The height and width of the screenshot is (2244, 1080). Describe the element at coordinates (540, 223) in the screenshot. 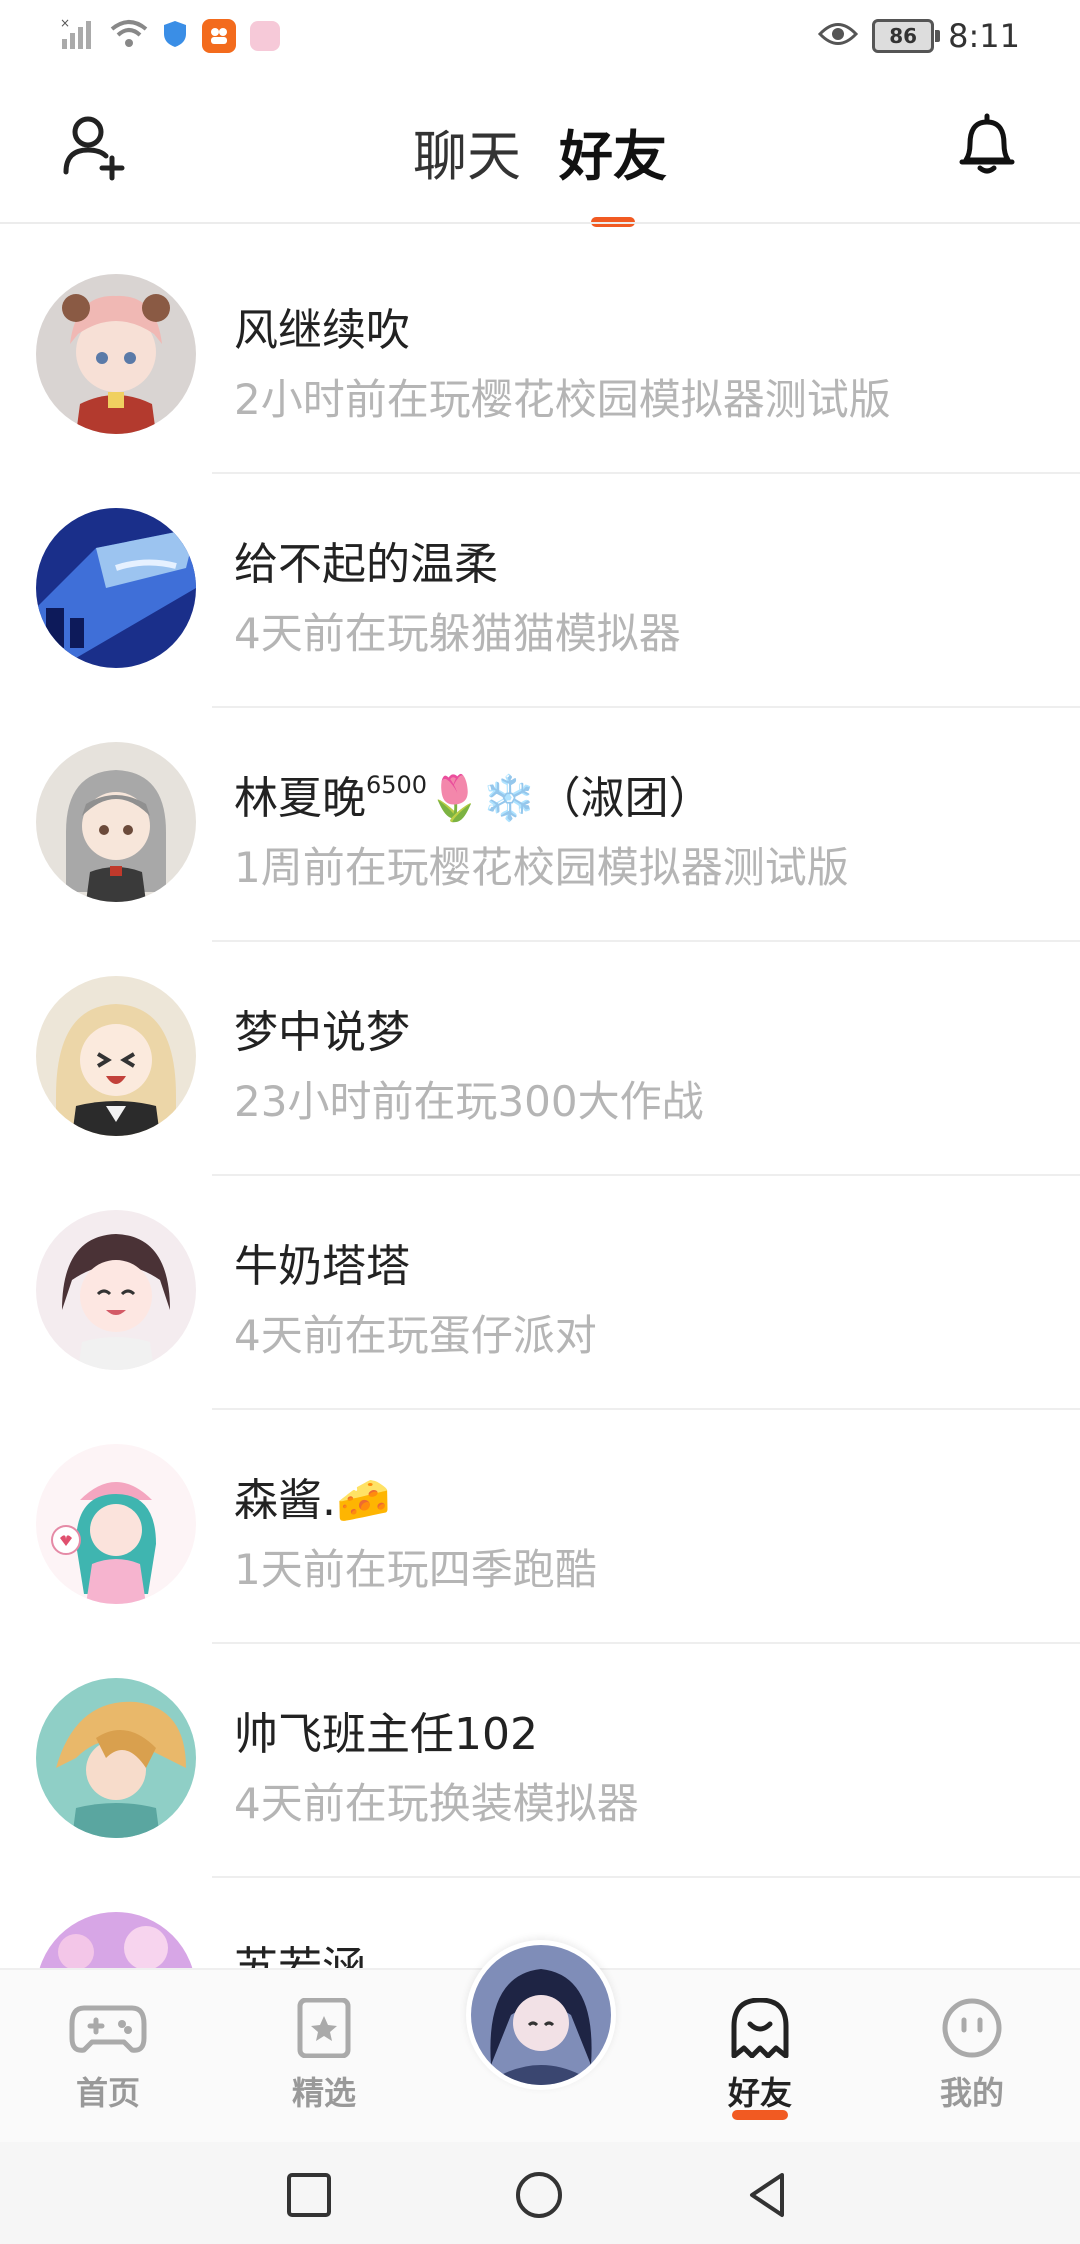

I see `header-divider` at that location.